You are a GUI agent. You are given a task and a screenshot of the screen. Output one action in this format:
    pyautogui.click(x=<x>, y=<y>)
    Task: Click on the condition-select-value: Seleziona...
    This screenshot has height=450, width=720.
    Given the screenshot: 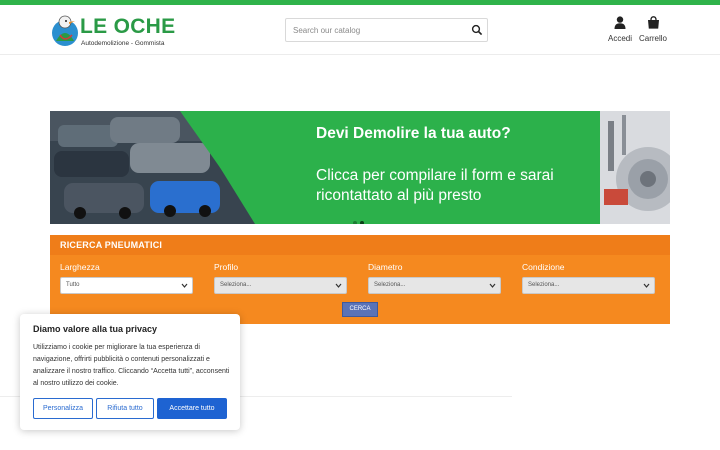 What is the action you would take?
    pyautogui.click(x=544, y=285)
    